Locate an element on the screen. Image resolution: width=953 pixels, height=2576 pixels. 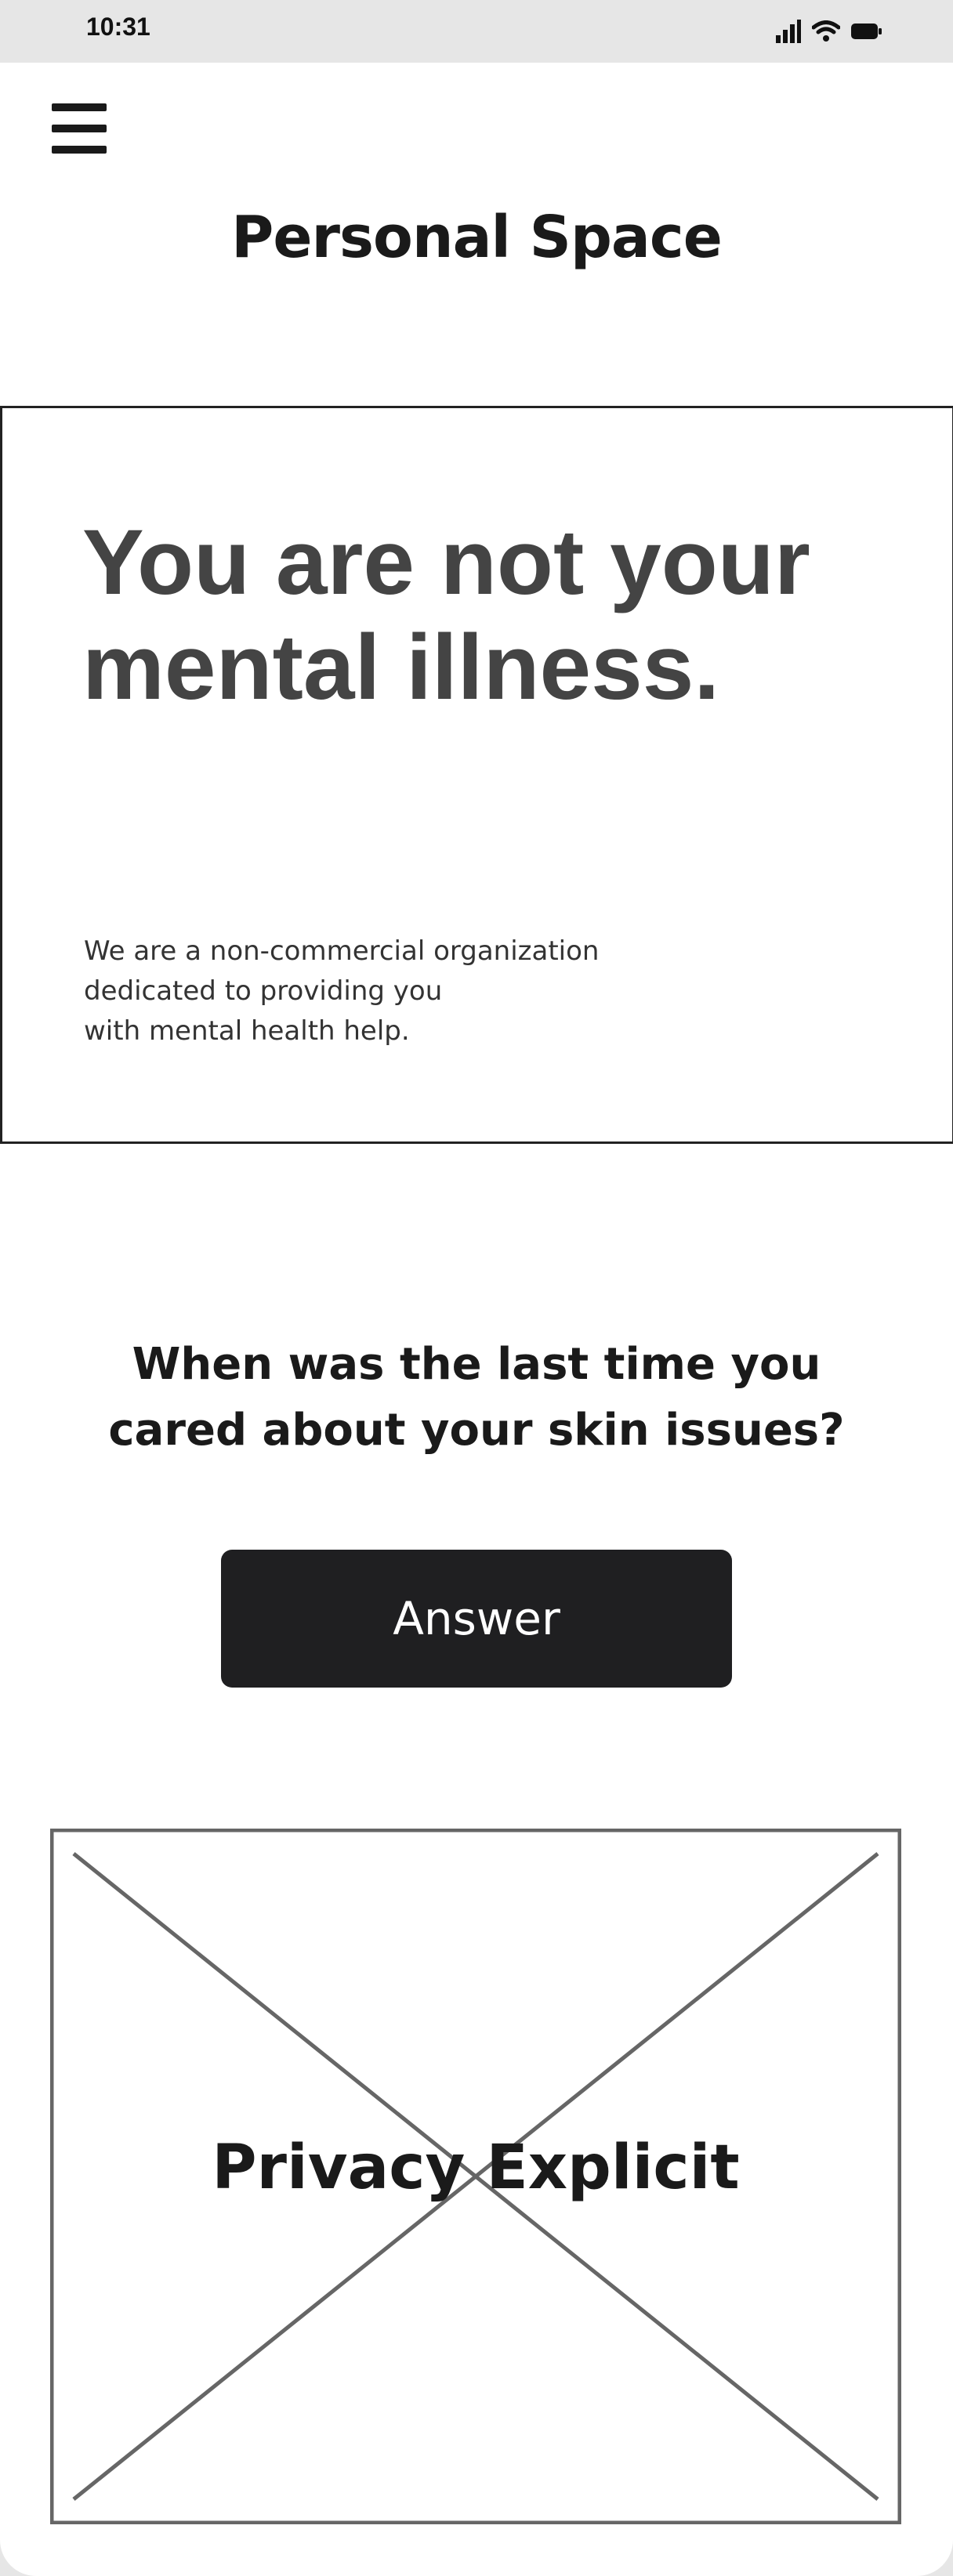
hero-headline: You are not your mental illness. is located at coordinates (446, 615).